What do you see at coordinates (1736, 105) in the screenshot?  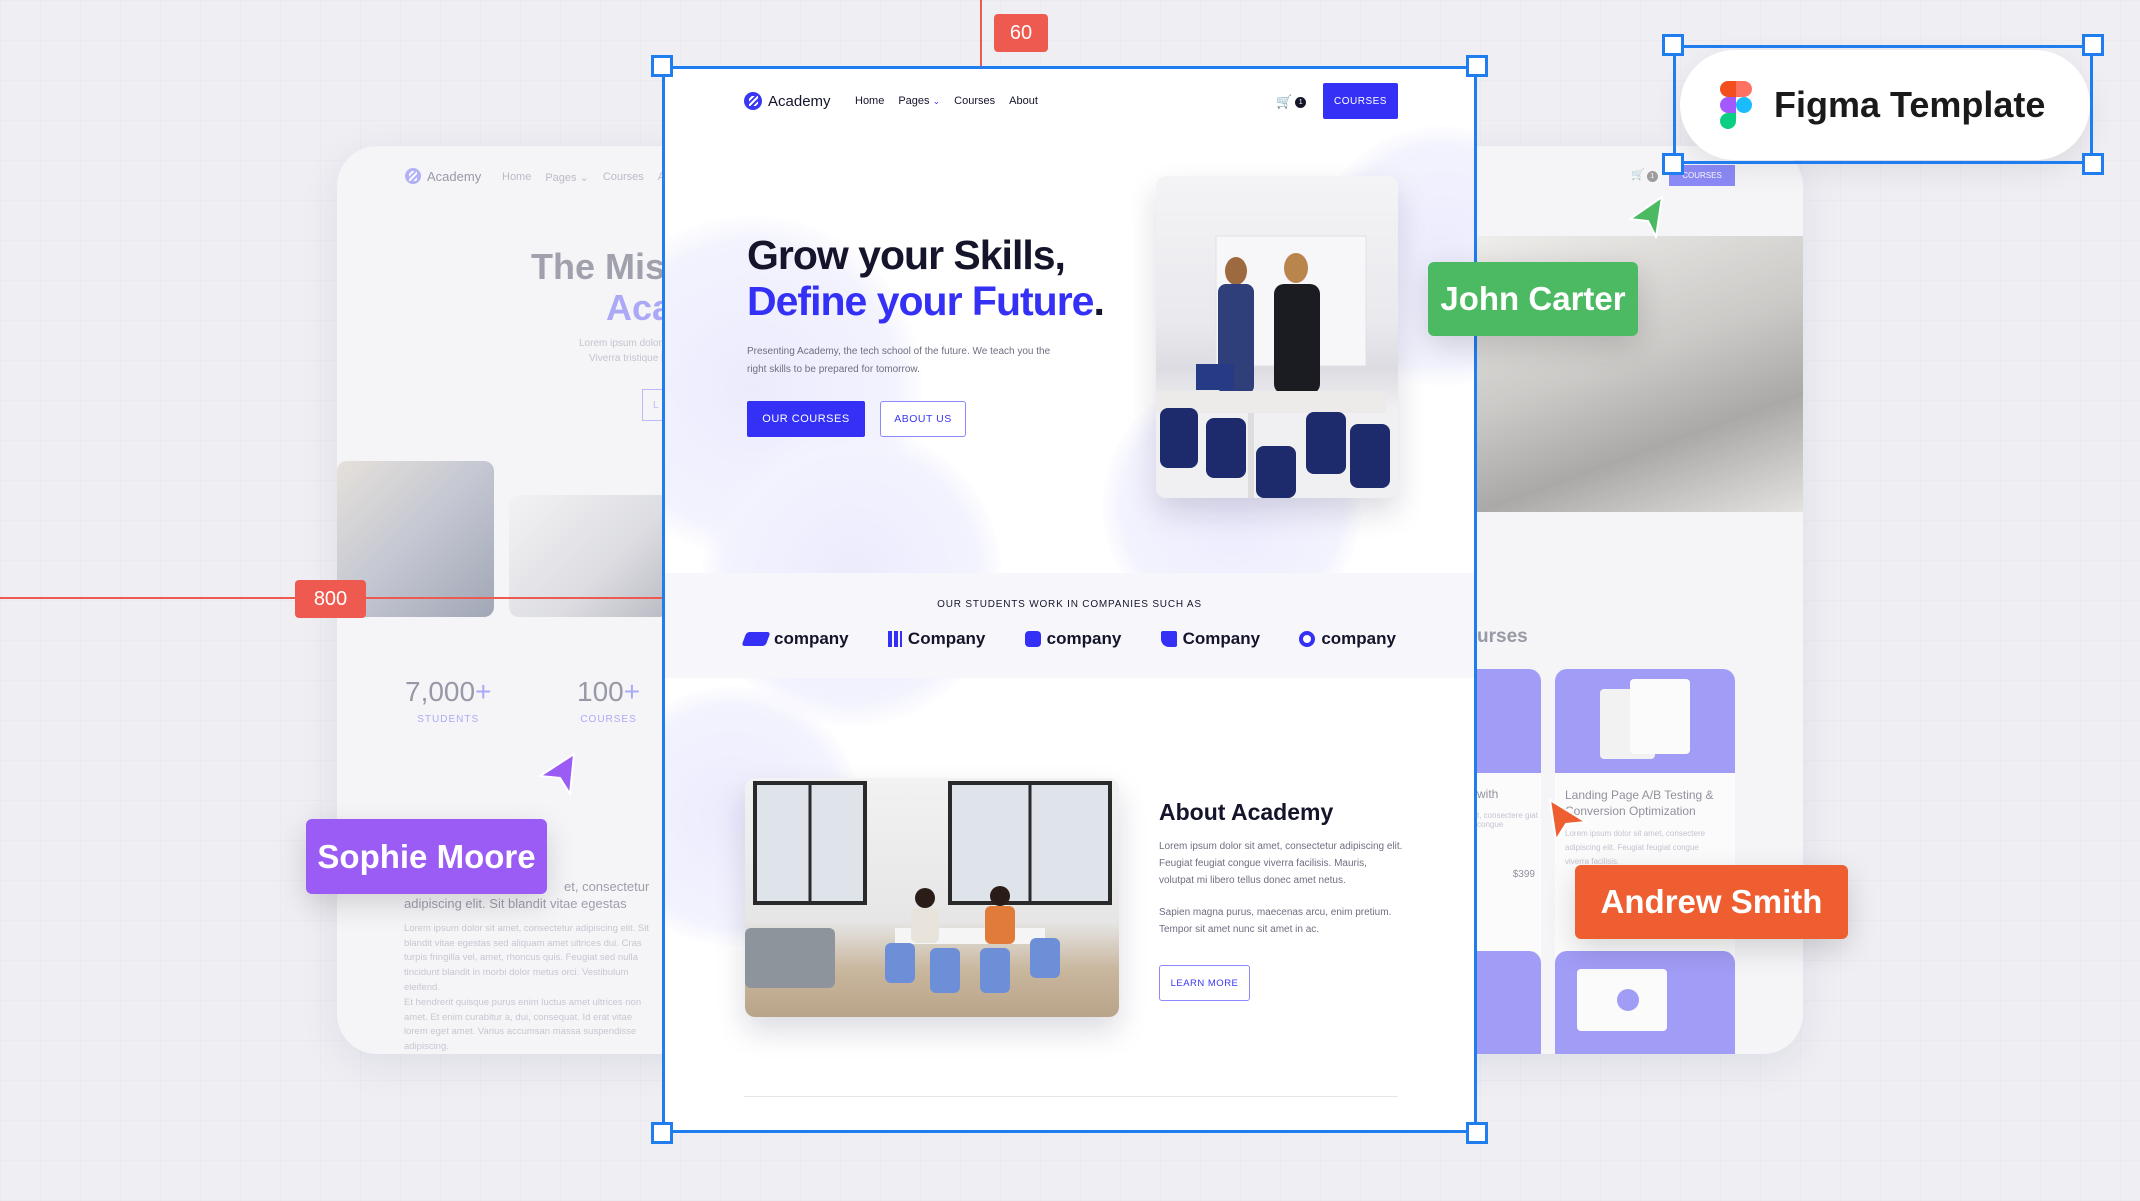 I see `figma-logo-icon` at bounding box center [1736, 105].